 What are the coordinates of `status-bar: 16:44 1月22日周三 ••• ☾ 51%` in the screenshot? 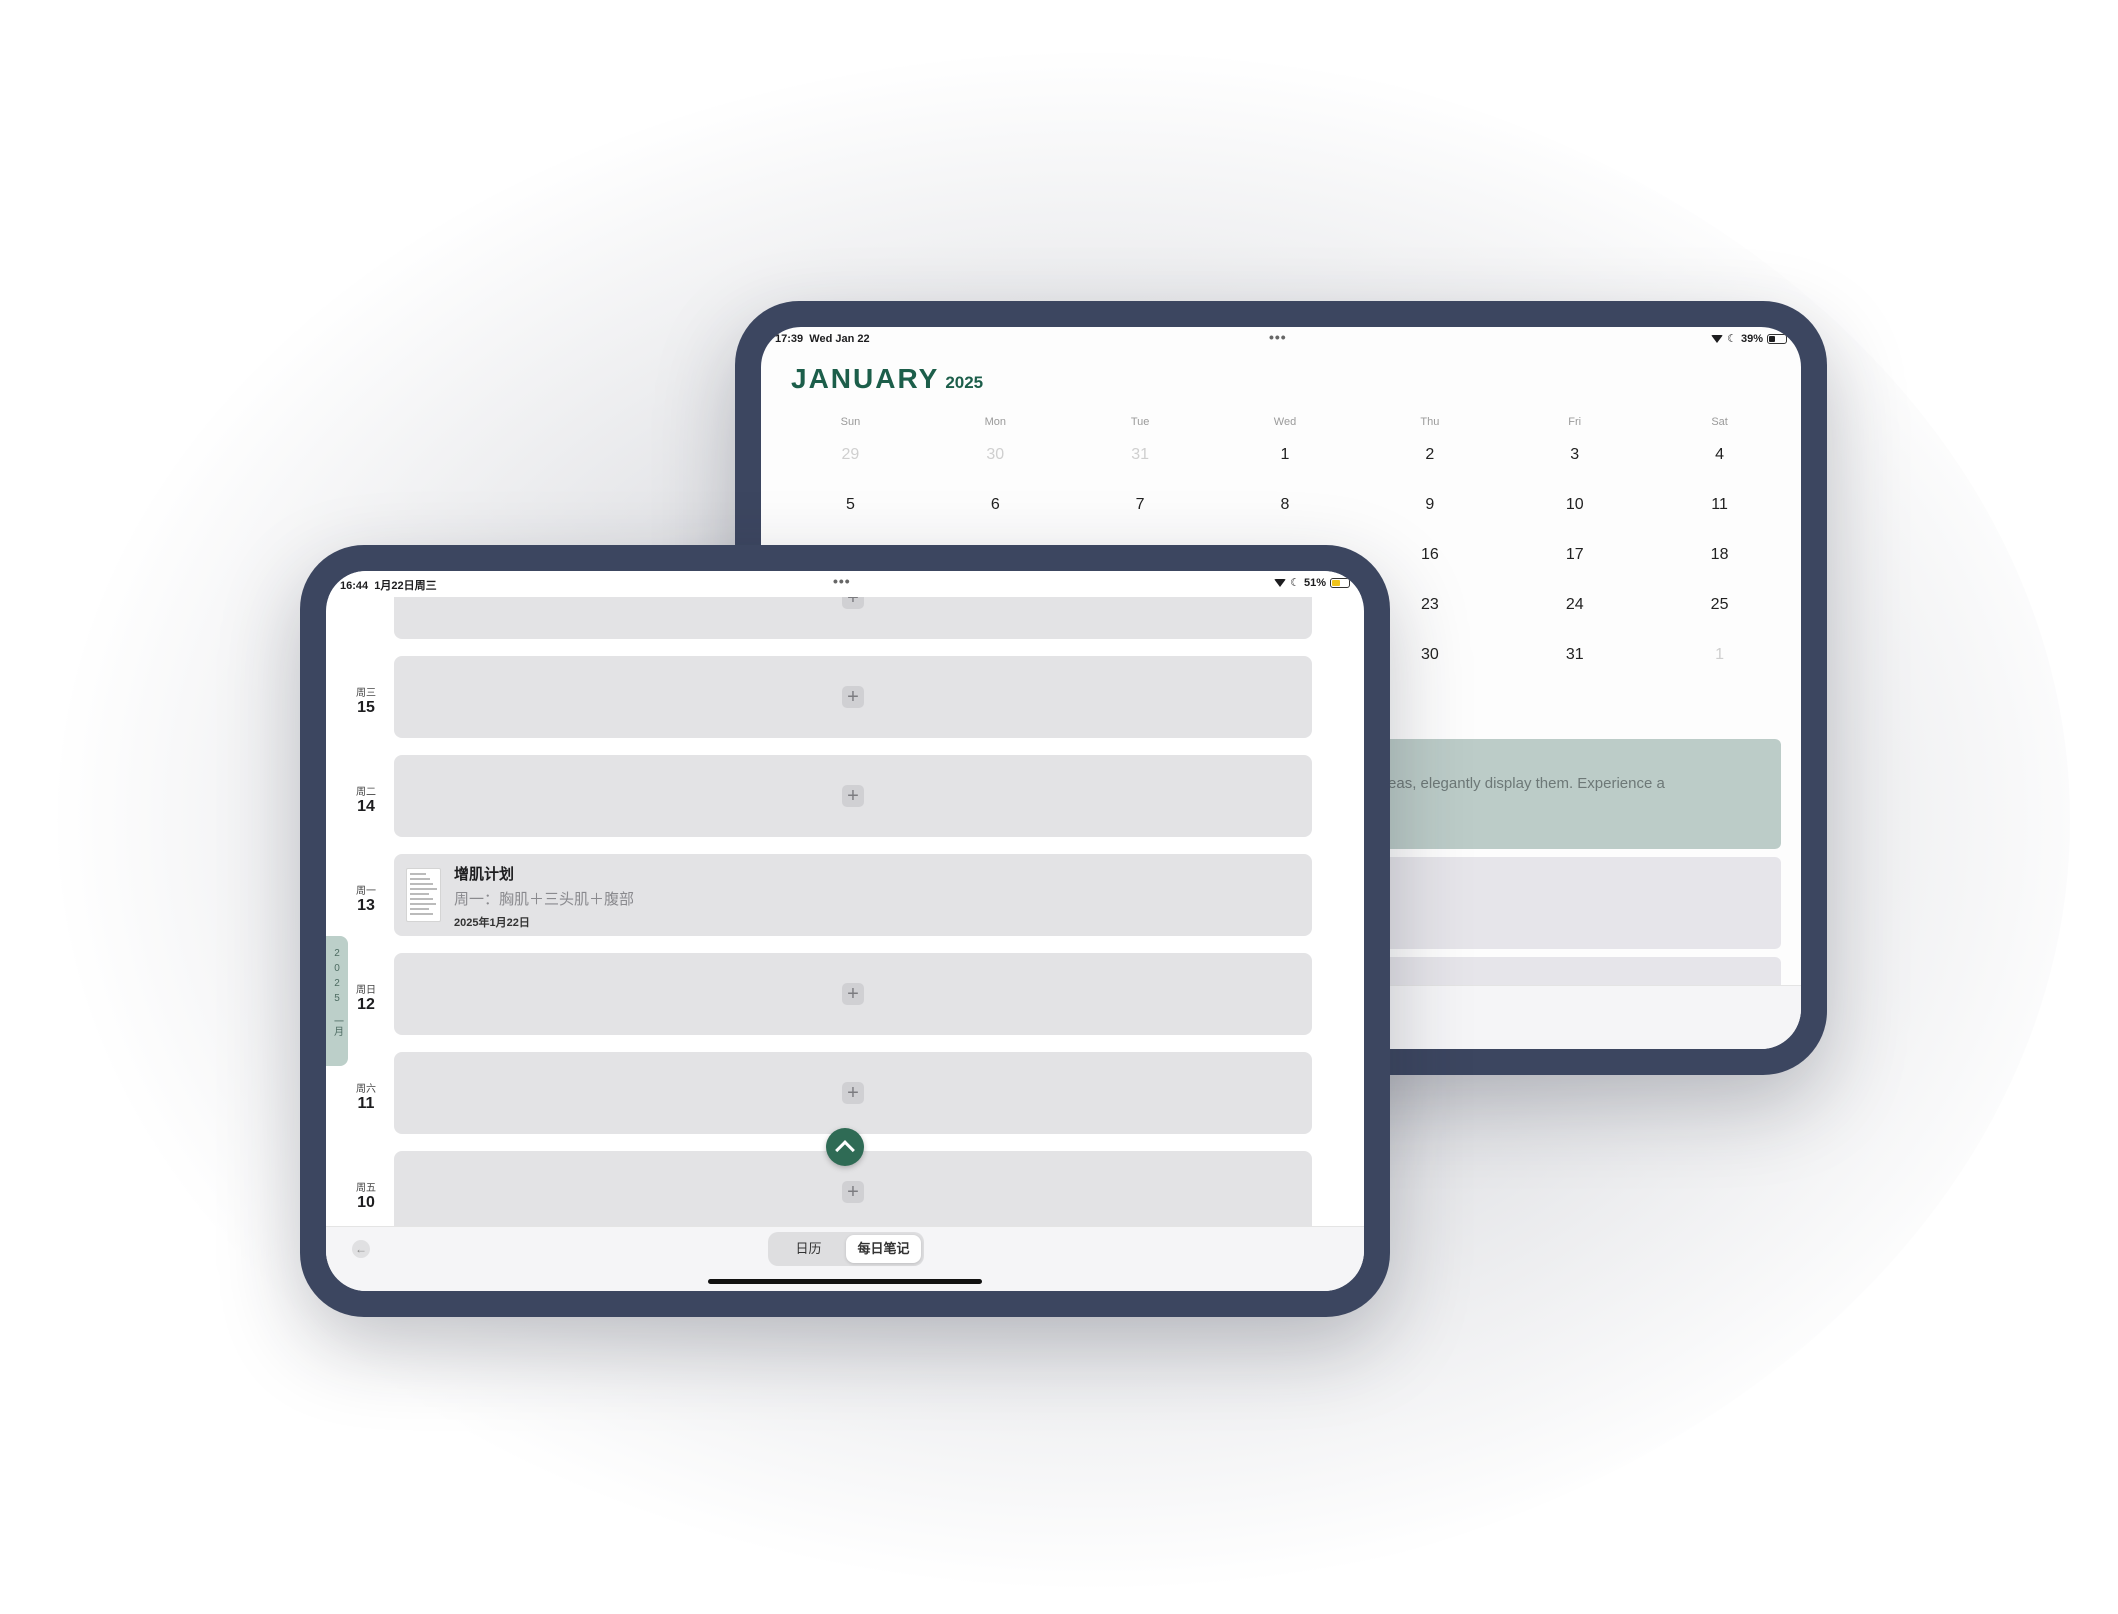 It's located at (845, 584).